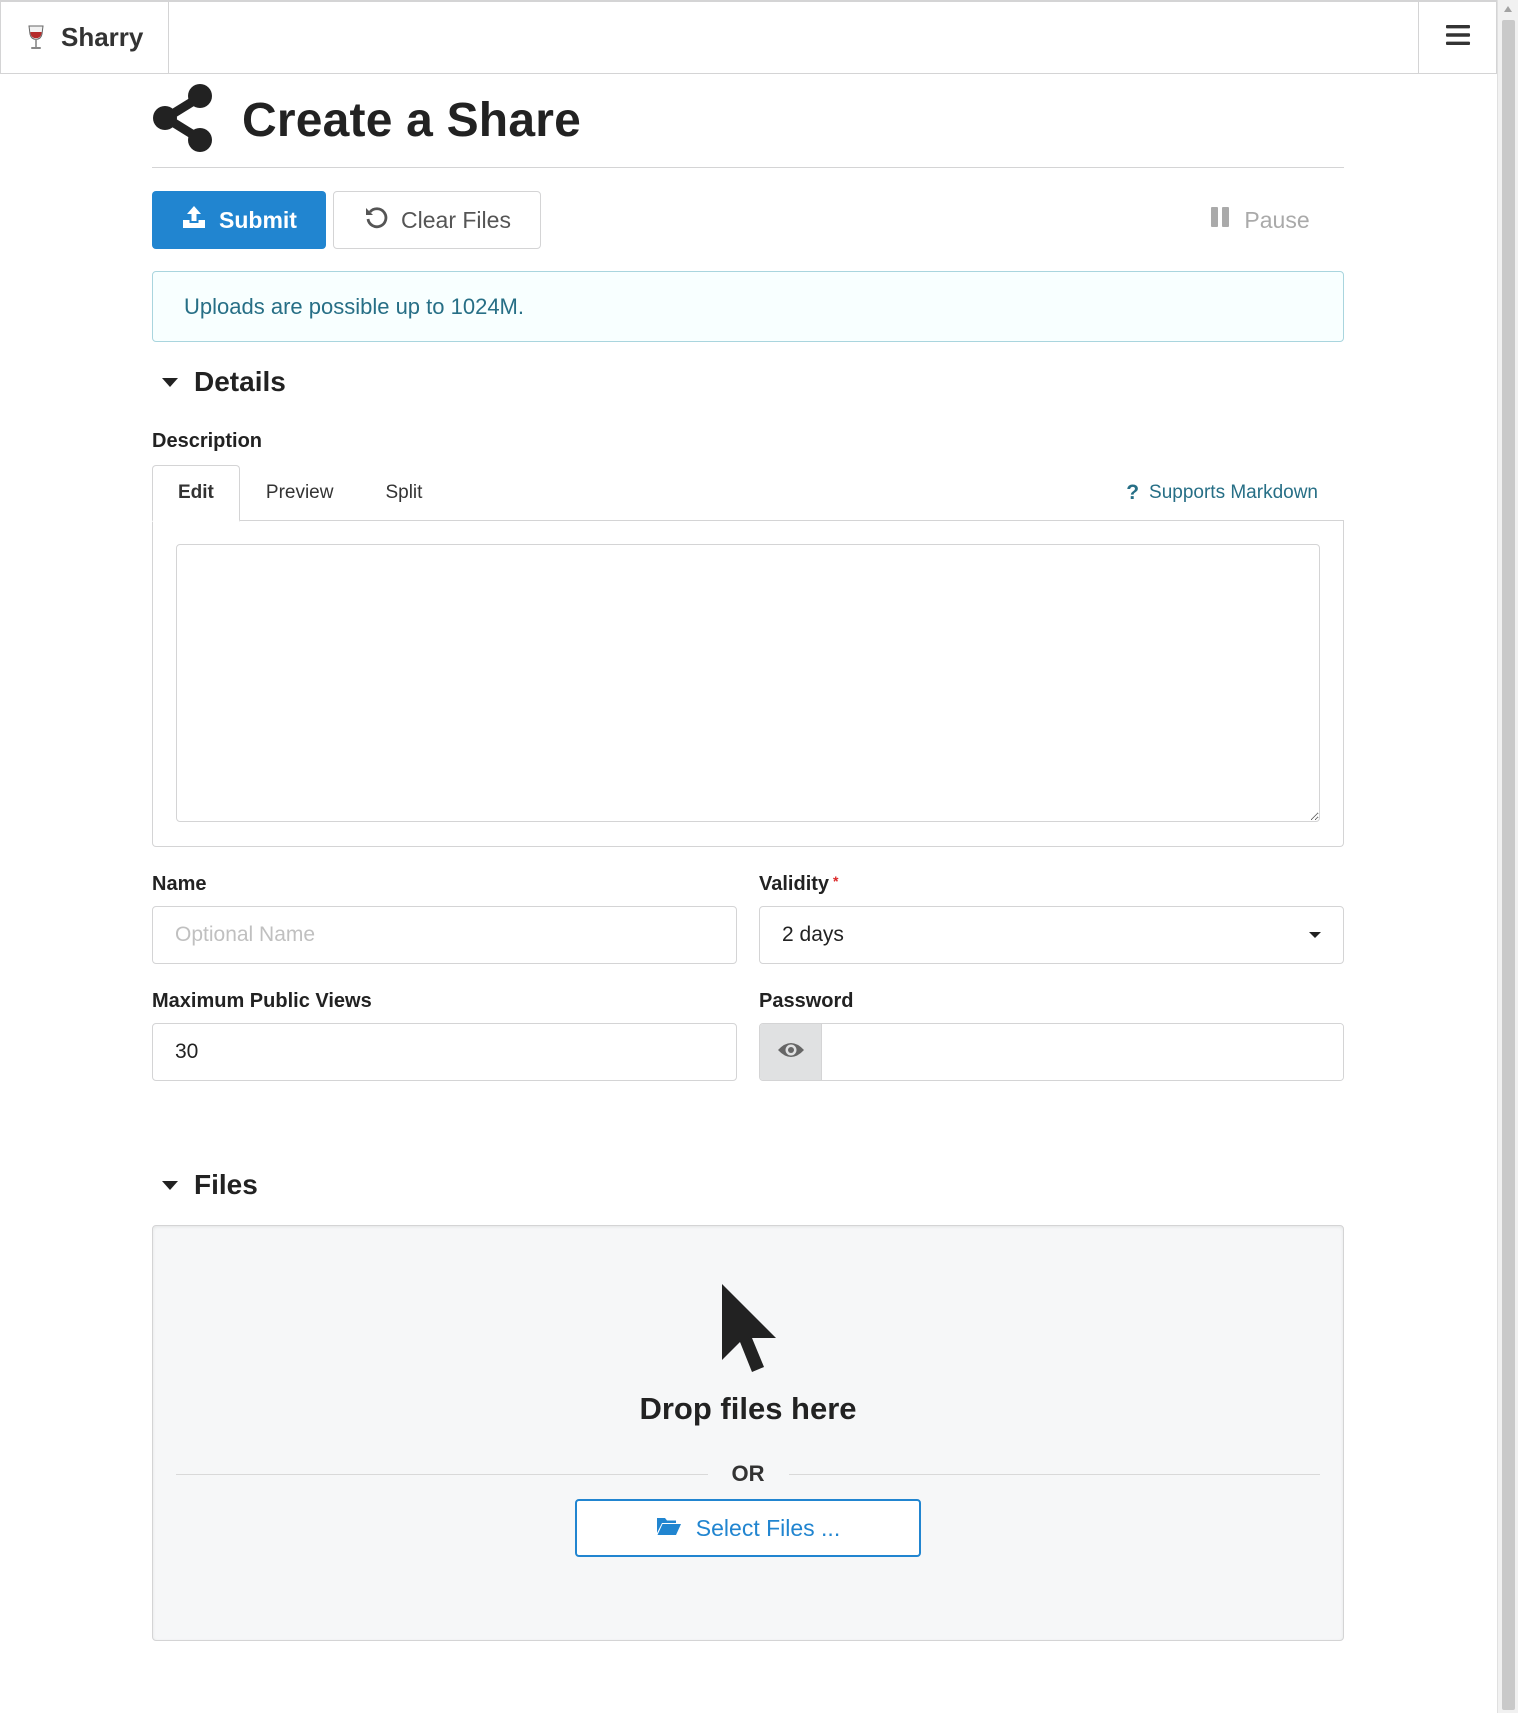  What do you see at coordinates (794, 884) in the screenshot?
I see `validity-label: Validity` at bounding box center [794, 884].